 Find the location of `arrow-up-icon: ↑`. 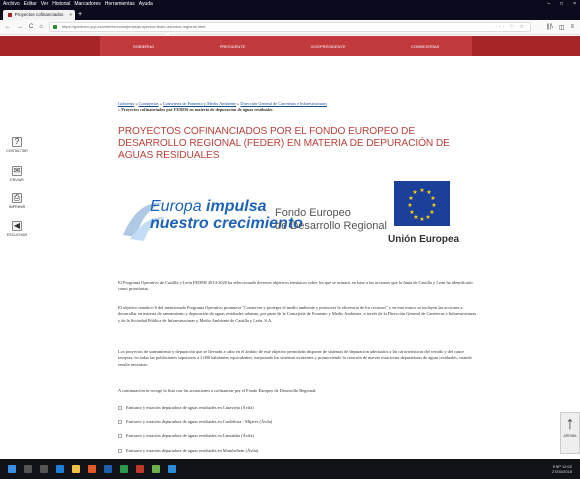

arrow-up-icon: ↑ is located at coordinates (570, 423).